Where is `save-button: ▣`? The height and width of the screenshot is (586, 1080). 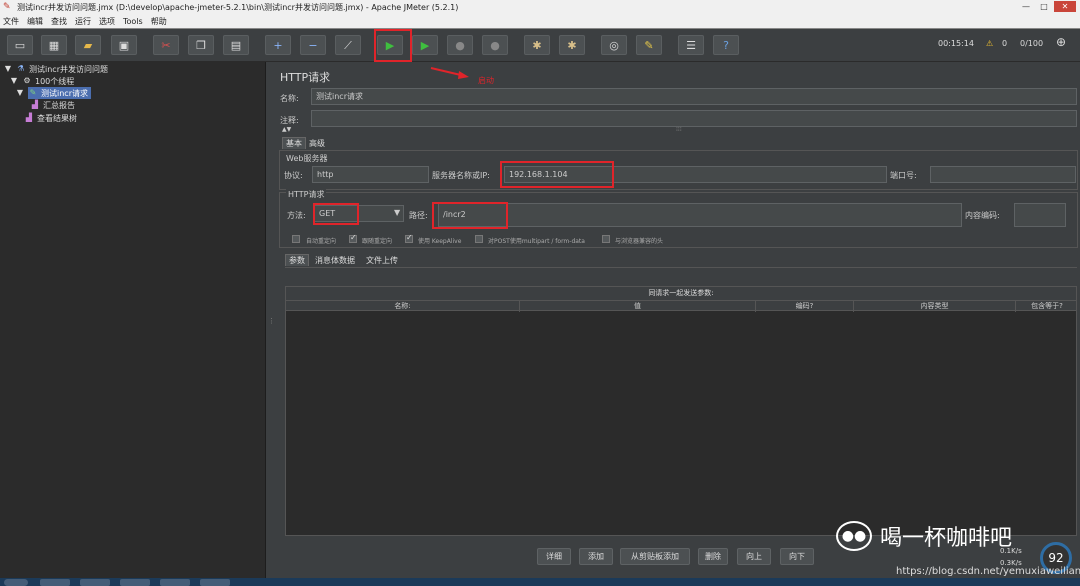
save-button: ▣ is located at coordinates (124, 45).